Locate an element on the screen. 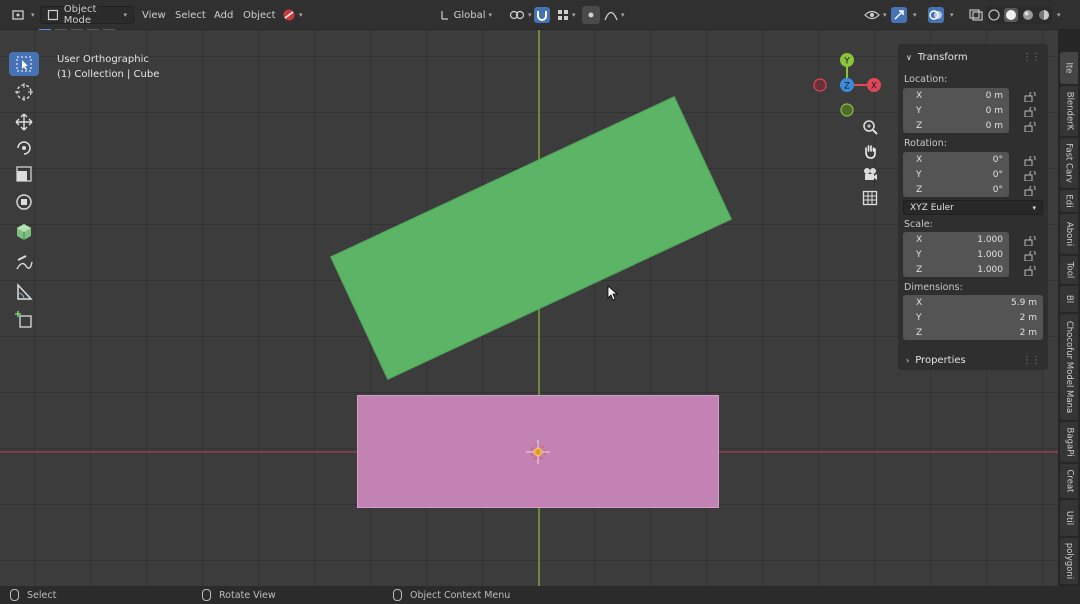  xray-icon is located at coordinates (976, 15).